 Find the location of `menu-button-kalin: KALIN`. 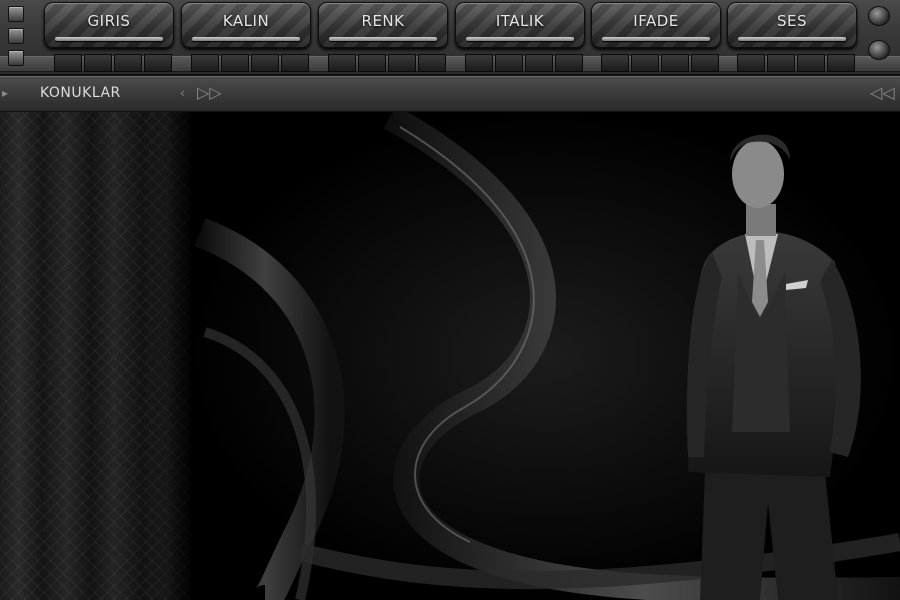

menu-button-kalin: KALIN is located at coordinates (246, 25).